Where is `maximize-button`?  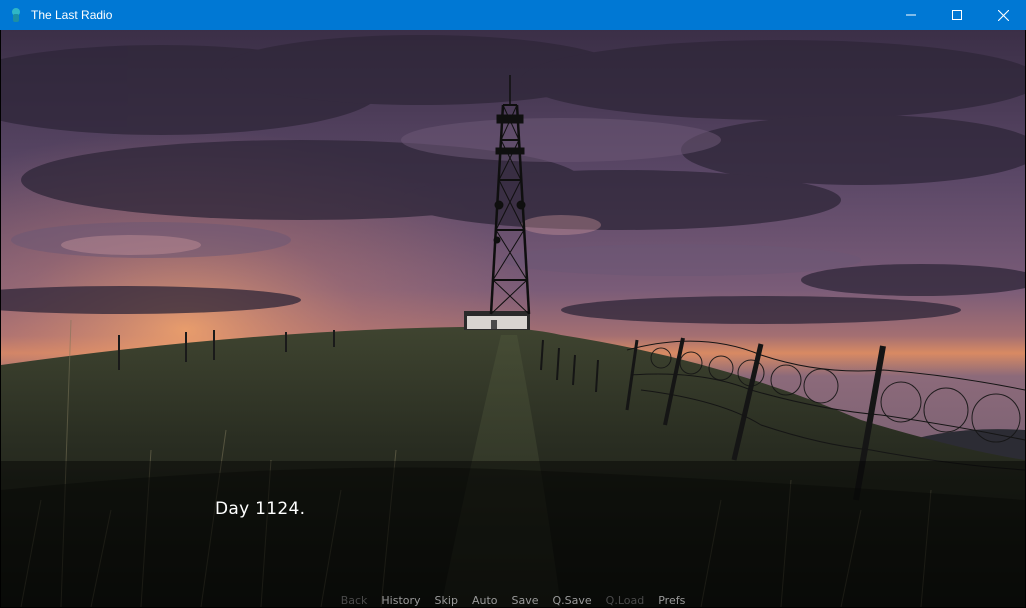
maximize-button is located at coordinates (957, 15).